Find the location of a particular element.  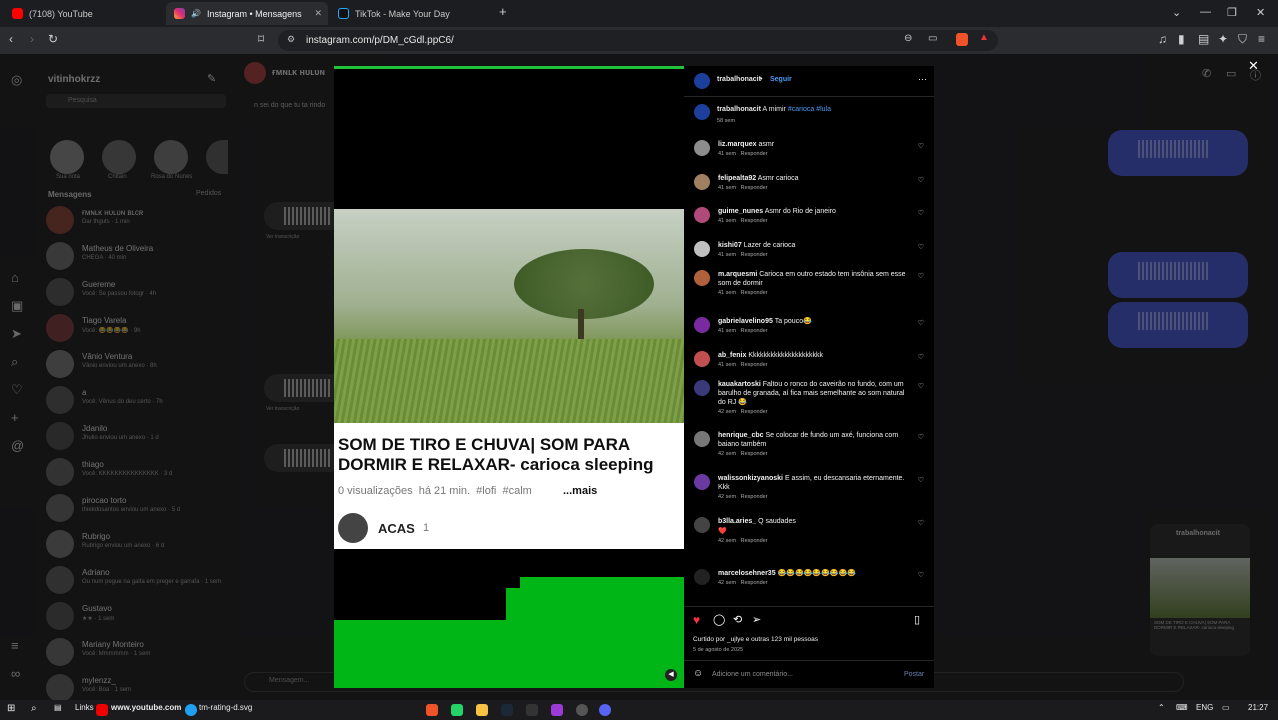

file-explorer-icon is located at coordinates (482, 710).